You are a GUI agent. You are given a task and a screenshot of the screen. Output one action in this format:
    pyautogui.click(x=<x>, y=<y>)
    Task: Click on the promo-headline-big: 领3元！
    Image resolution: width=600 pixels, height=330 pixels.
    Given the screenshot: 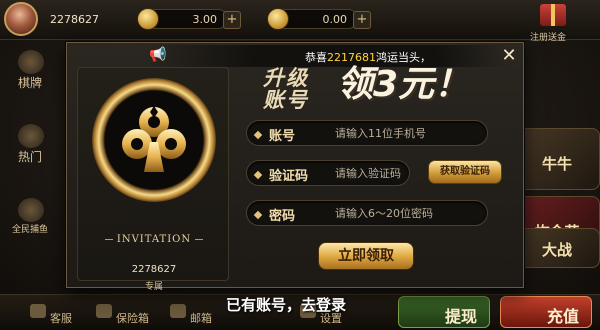 What is the action you would take?
    pyautogui.click(x=404, y=84)
    